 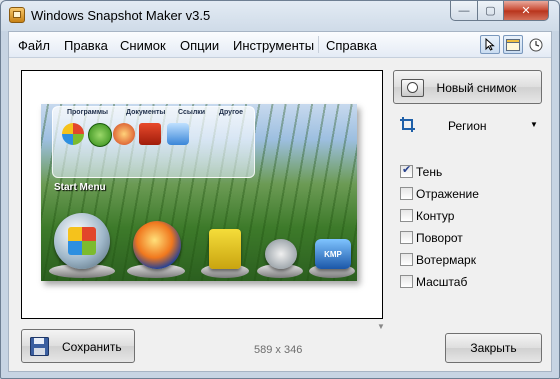 I want to click on save-label: Сохранить, so click(x=92, y=347).